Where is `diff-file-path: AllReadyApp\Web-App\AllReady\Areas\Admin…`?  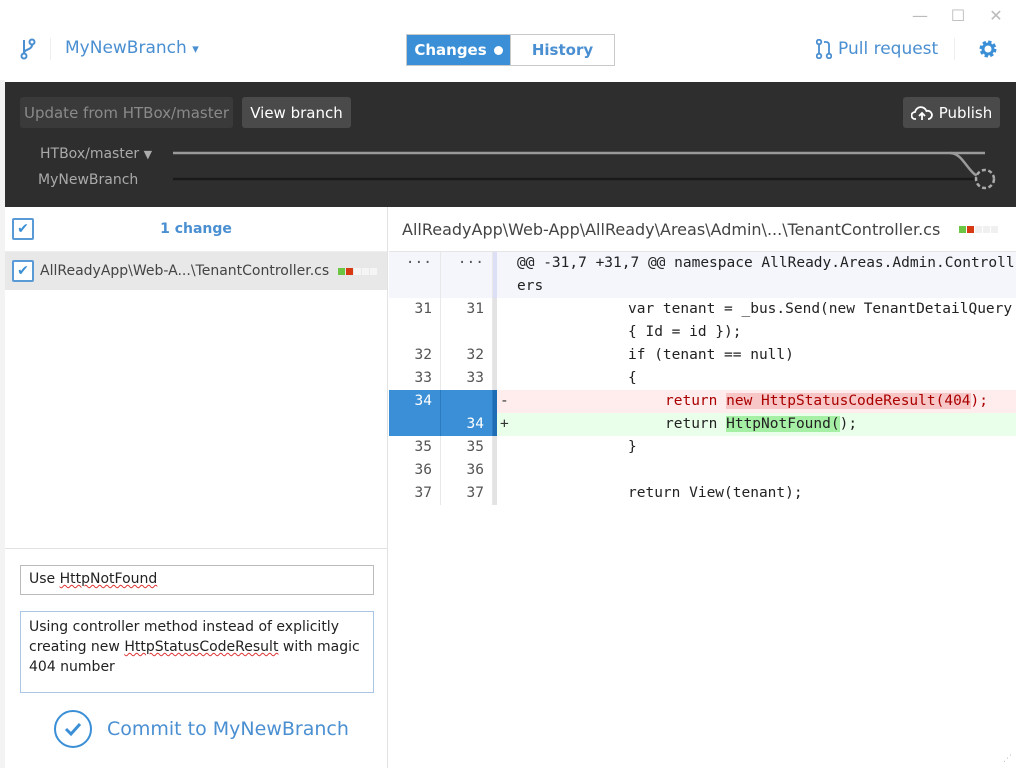 diff-file-path: AllReadyApp\Web-App\AllReady\Areas\Admin… is located at coordinates (671, 229).